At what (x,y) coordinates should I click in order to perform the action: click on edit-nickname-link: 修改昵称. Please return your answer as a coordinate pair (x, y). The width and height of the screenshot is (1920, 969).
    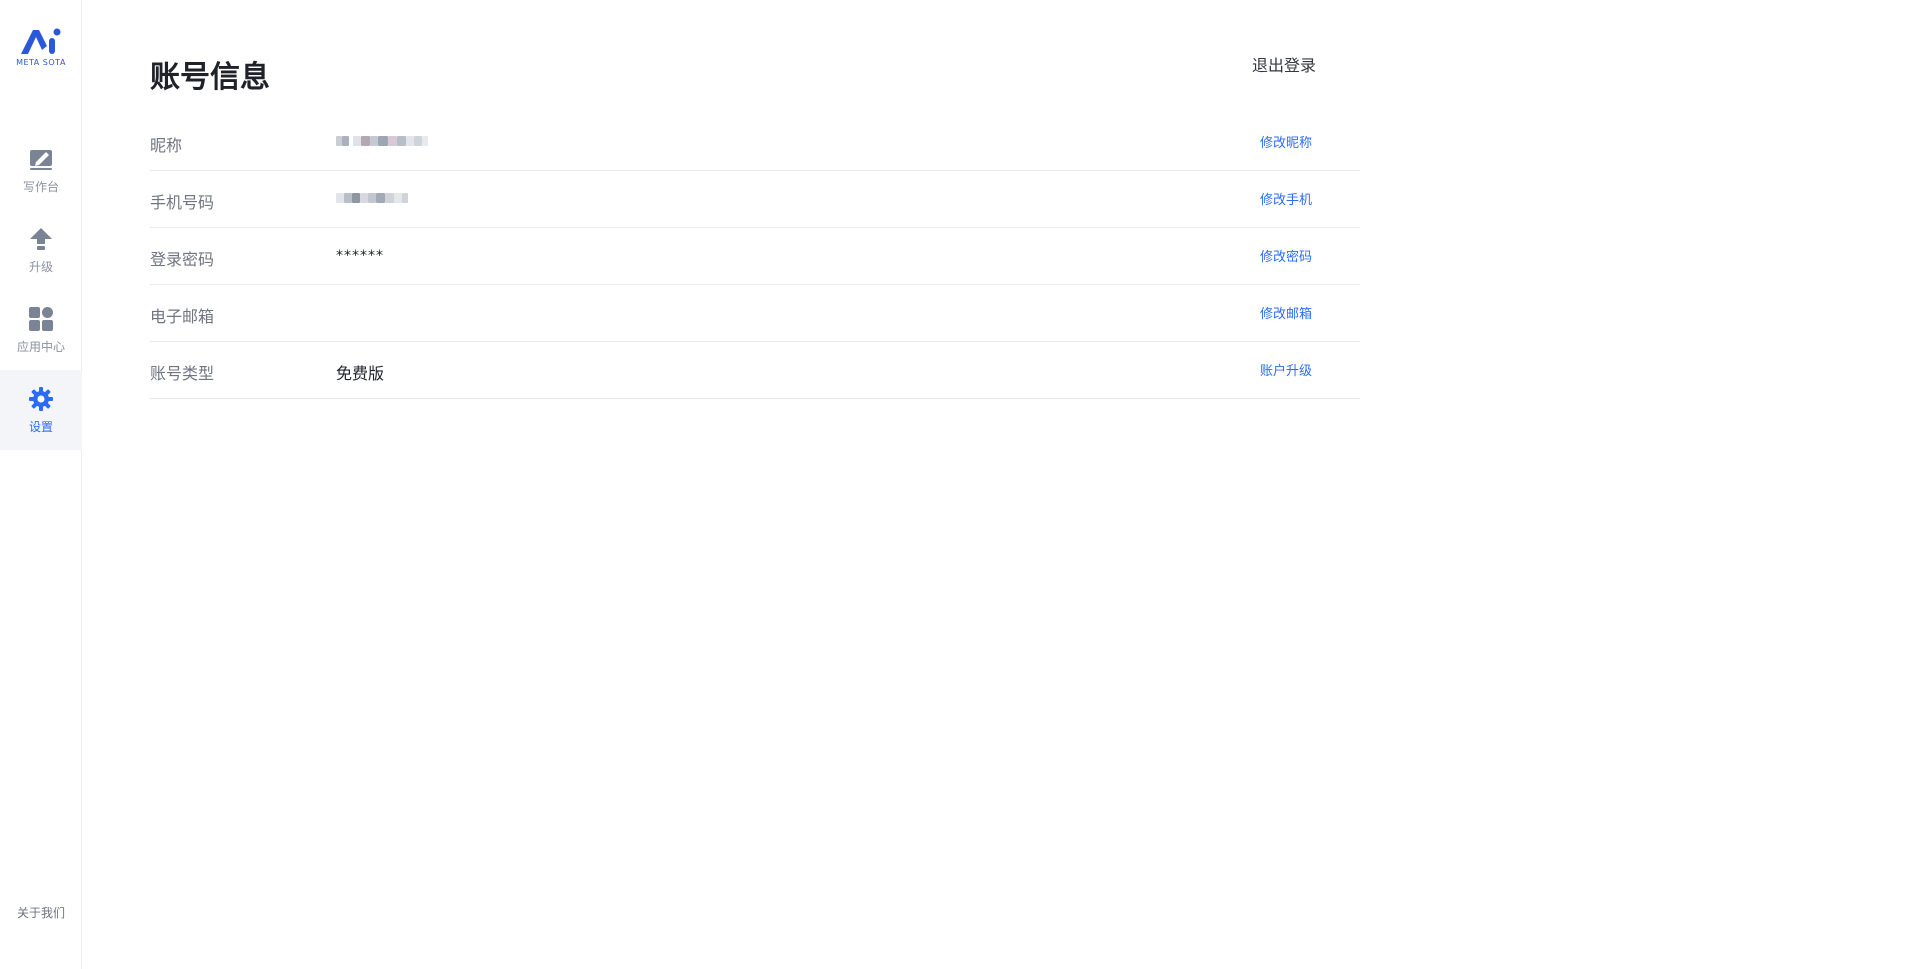
    Looking at the image, I should click on (1286, 141).